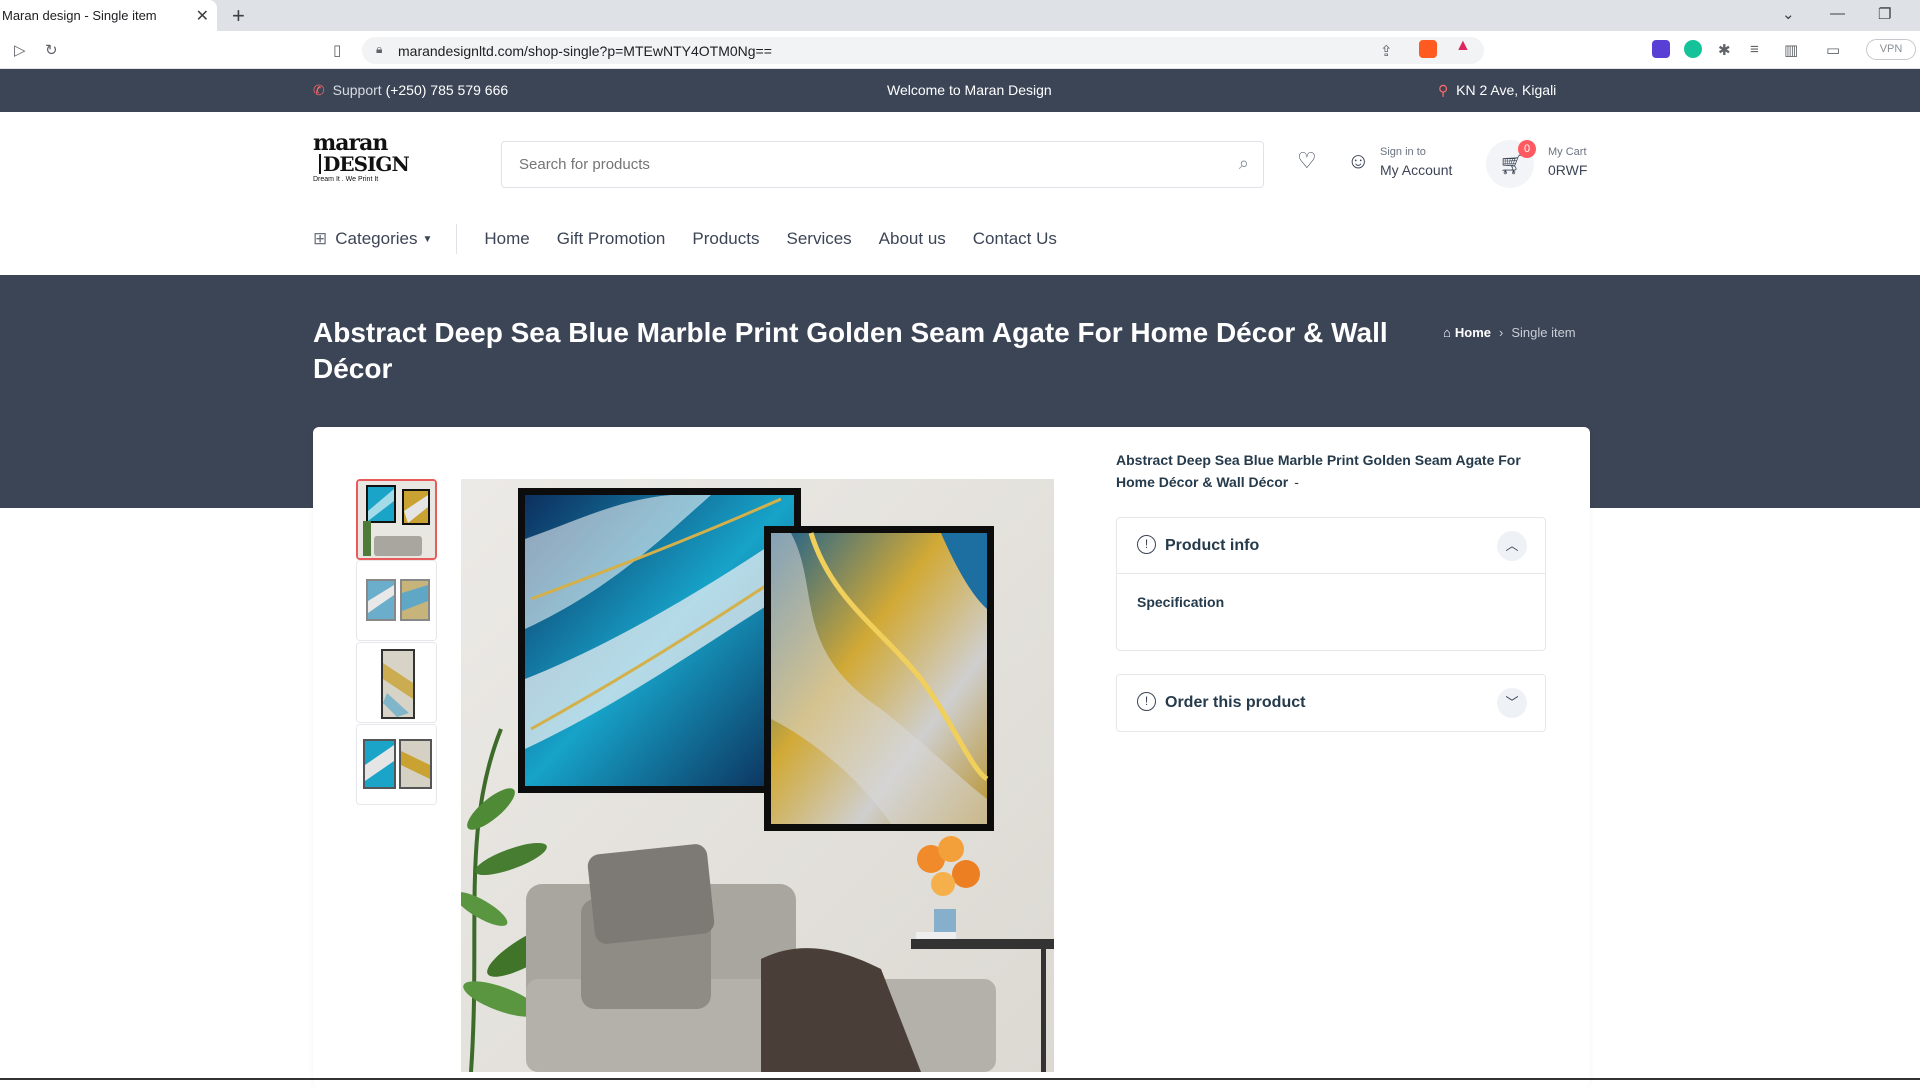  What do you see at coordinates (337, 50) in the screenshot?
I see `bookmark-icon: ▯` at bounding box center [337, 50].